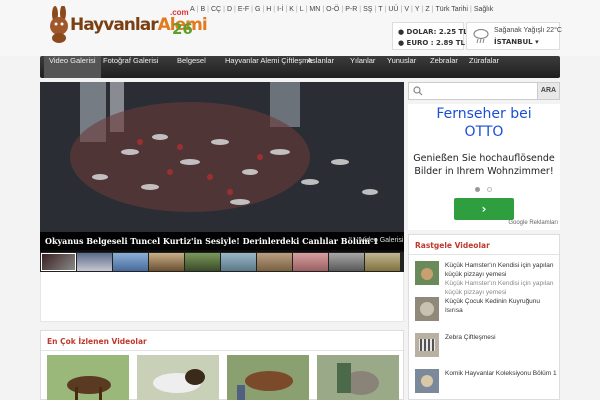 The image size is (600, 400). I want to click on euro-rate: ● EURO : 2.89 TL, so click(431, 43).